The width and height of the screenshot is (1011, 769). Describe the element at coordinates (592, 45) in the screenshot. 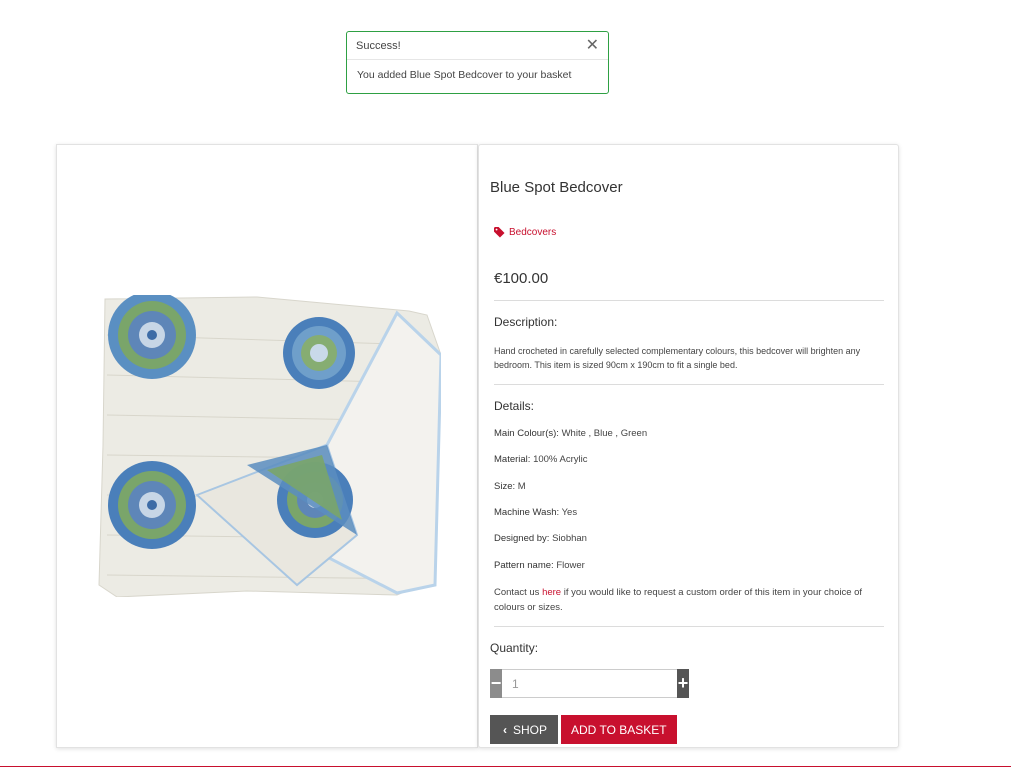

I see `close-icon: ✕` at that location.